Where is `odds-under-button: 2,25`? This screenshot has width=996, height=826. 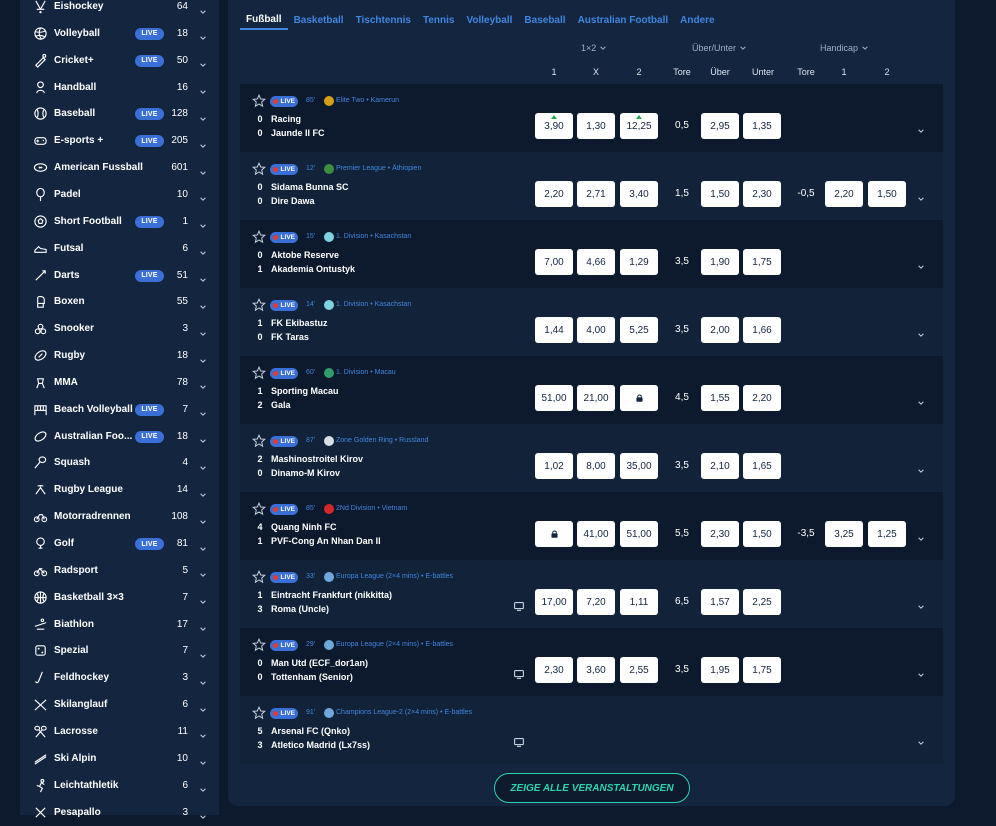
odds-under-button: 2,25 is located at coordinates (762, 602).